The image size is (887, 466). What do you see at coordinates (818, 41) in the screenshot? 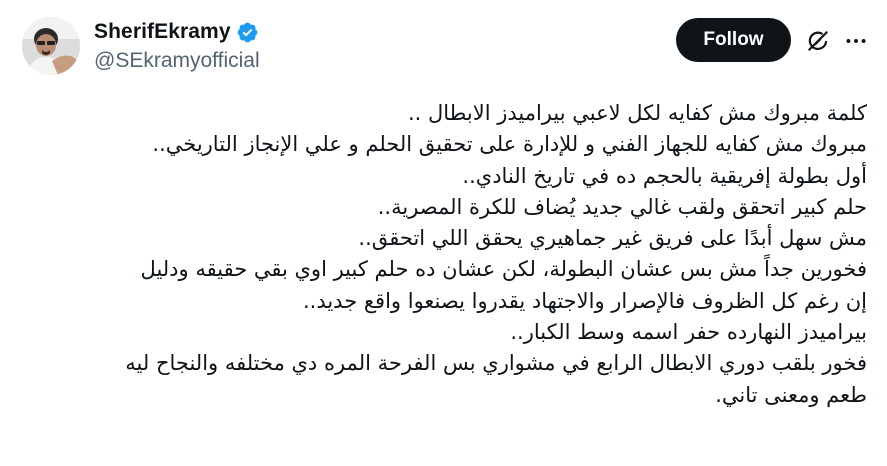
I see `grok-icon` at bounding box center [818, 41].